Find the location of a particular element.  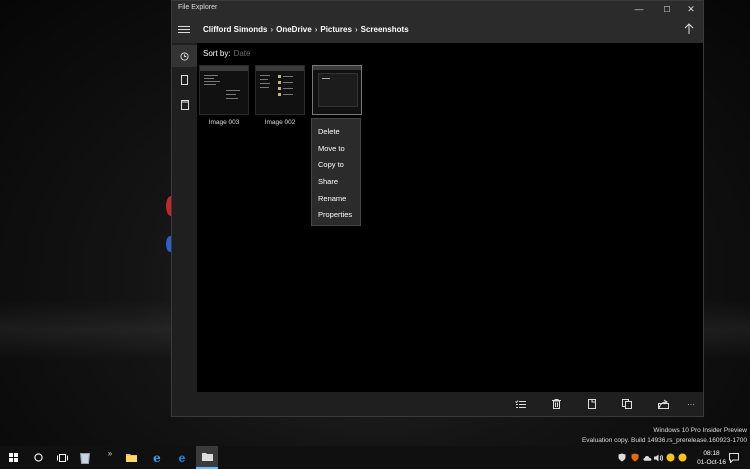

internet-explorer-icon: e is located at coordinates (157, 457).